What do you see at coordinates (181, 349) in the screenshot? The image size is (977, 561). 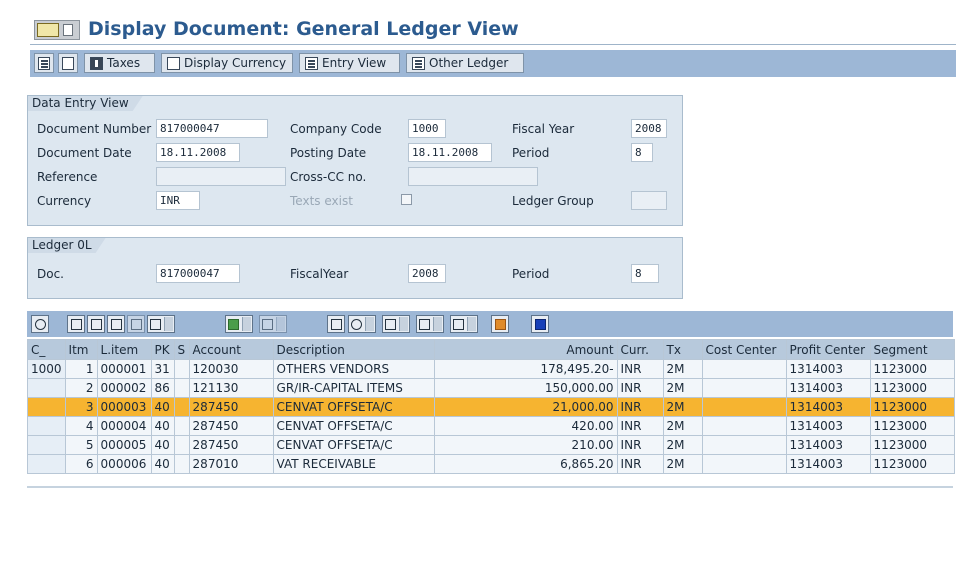 I see `col-header-status: S` at bounding box center [181, 349].